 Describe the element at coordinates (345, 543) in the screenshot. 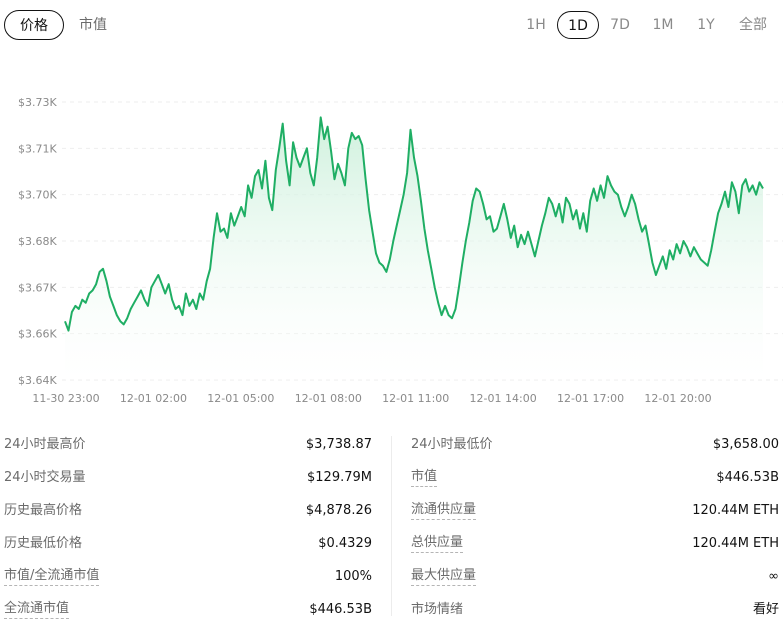

I see `stat-value: $0.4329` at that location.